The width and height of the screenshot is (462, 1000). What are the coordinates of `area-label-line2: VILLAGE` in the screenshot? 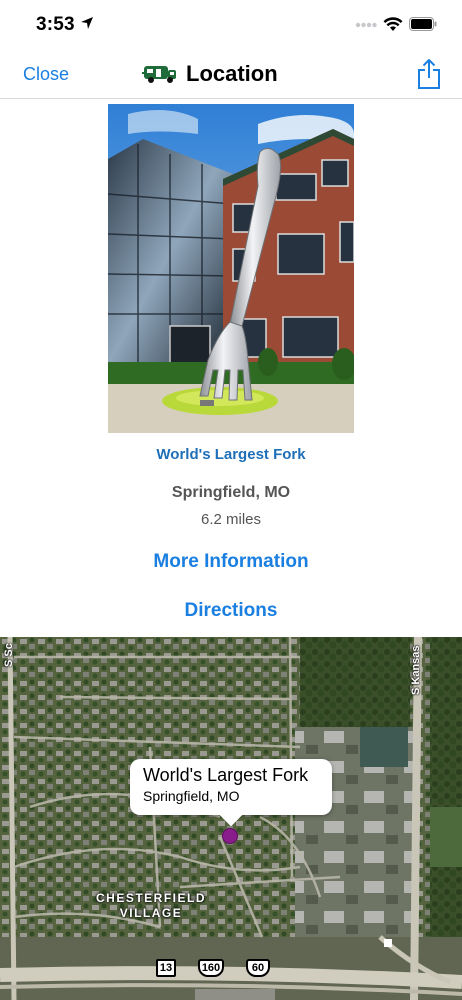 It's located at (151, 913).